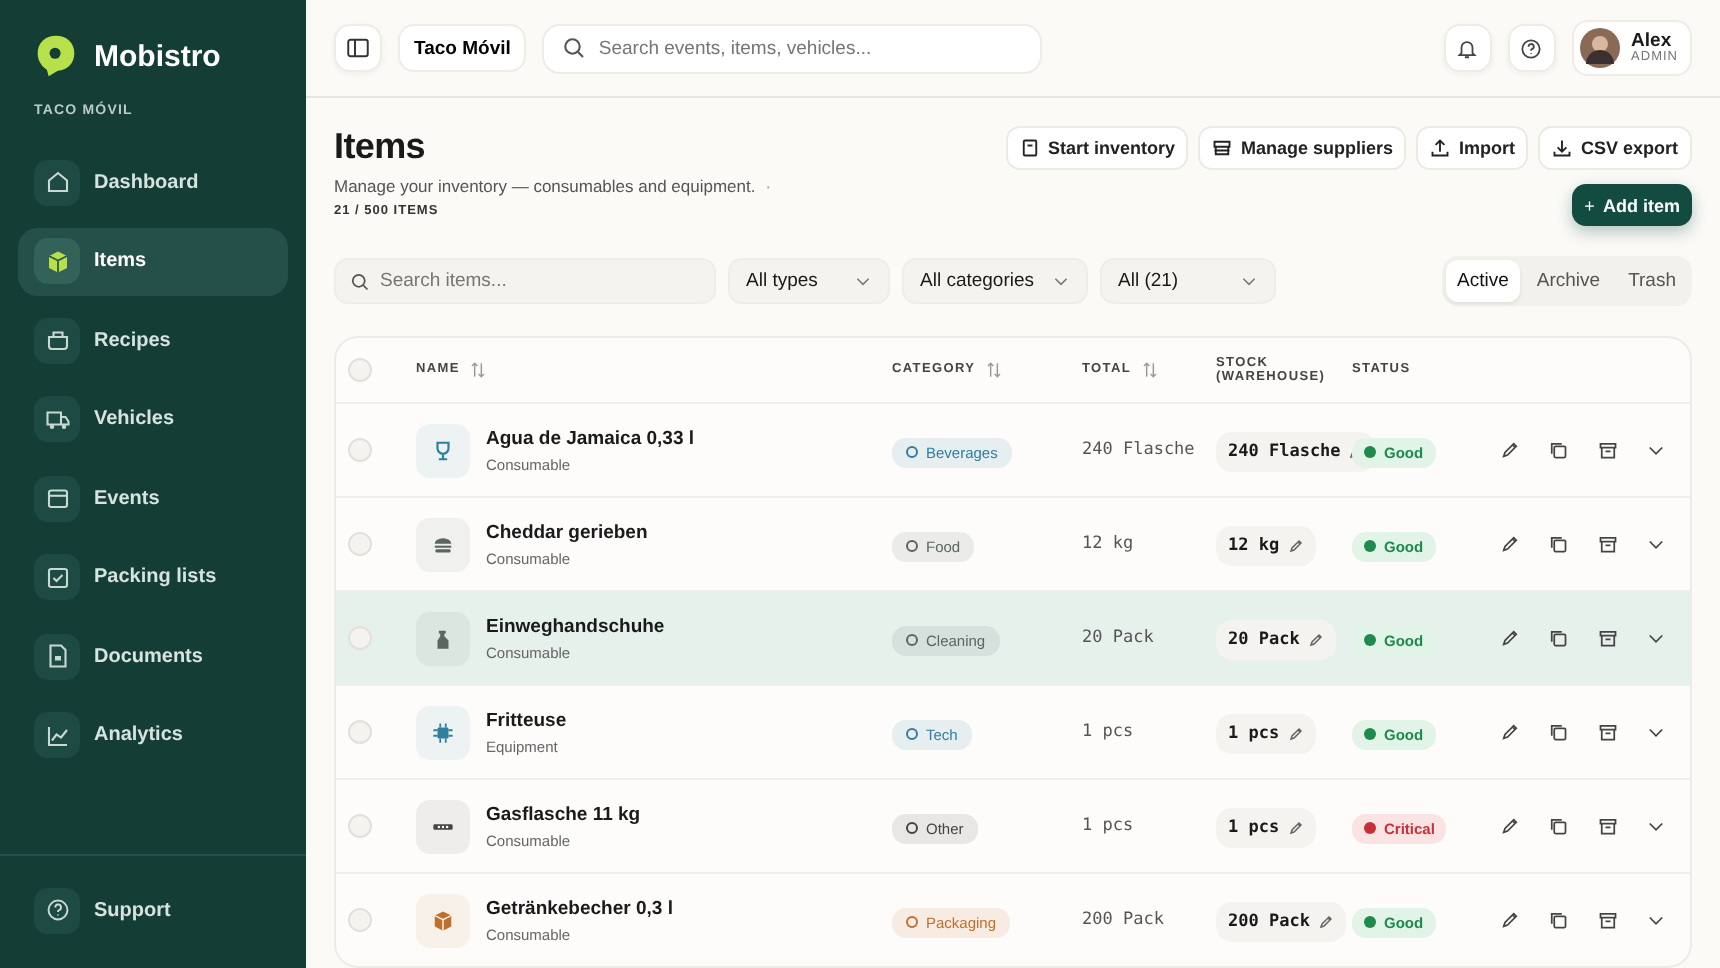 The image size is (1720, 968). I want to click on total-quantity: 1 pcs, so click(1109, 732).